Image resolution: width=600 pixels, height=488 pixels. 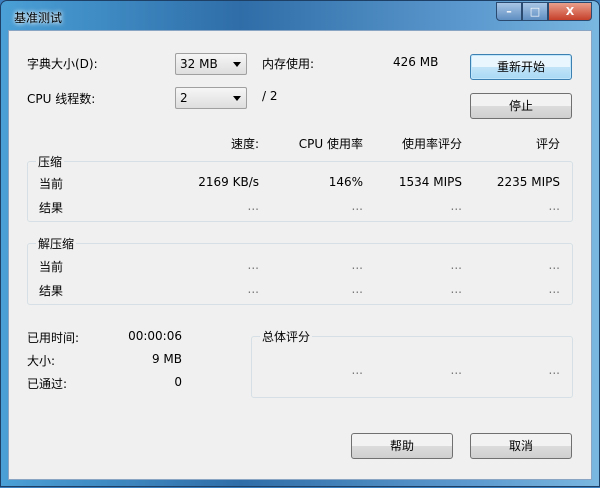 What do you see at coordinates (62, 64) in the screenshot?
I see `dict-size-label: 字典大小(D):` at bounding box center [62, 64].